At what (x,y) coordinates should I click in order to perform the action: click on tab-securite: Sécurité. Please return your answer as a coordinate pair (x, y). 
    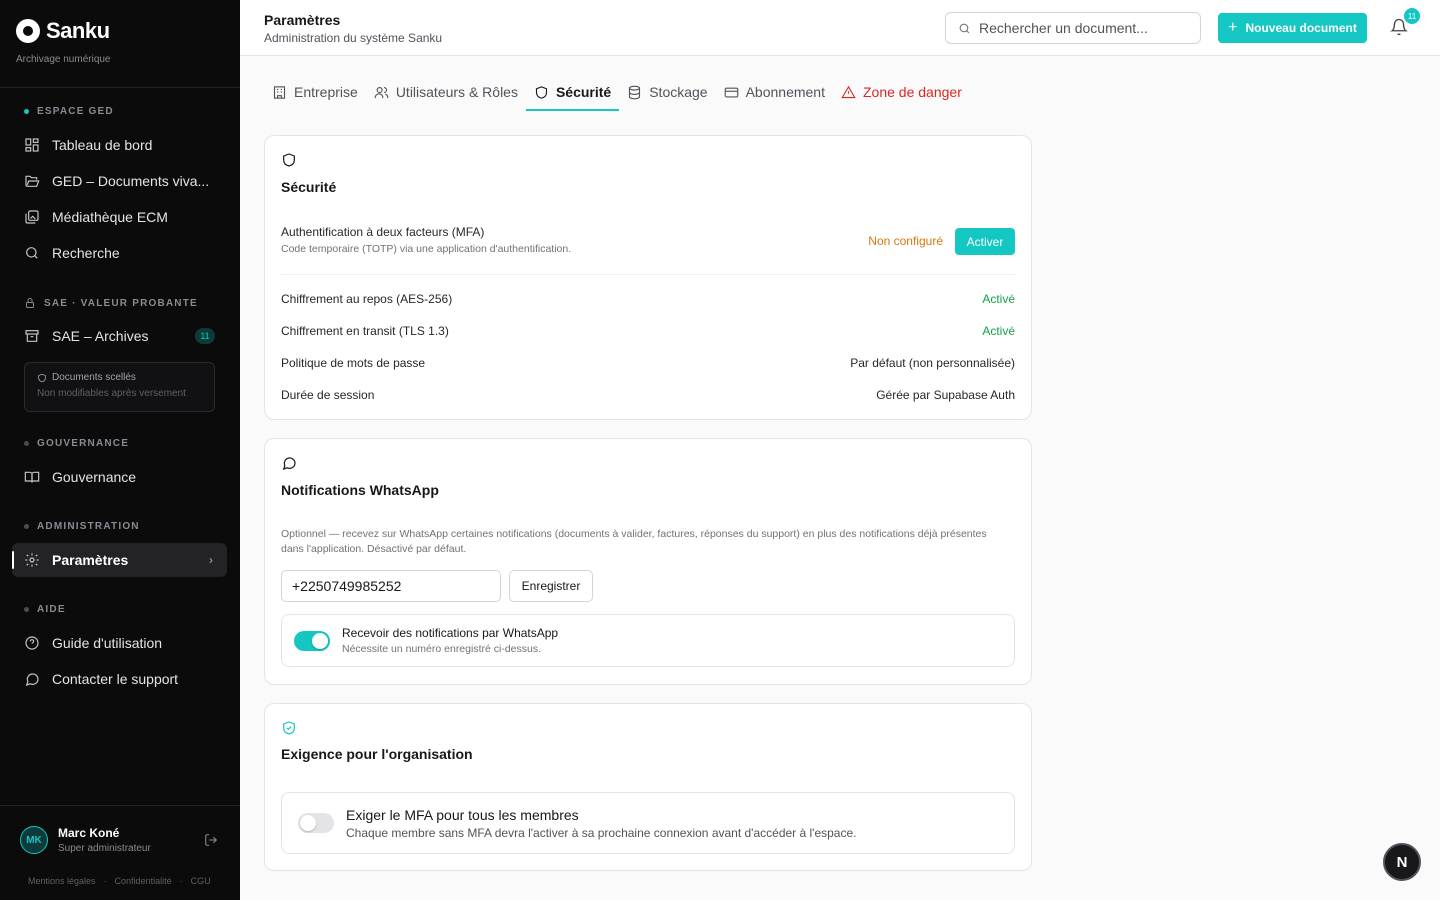
    Looking at the image, I should click on (572, 92).